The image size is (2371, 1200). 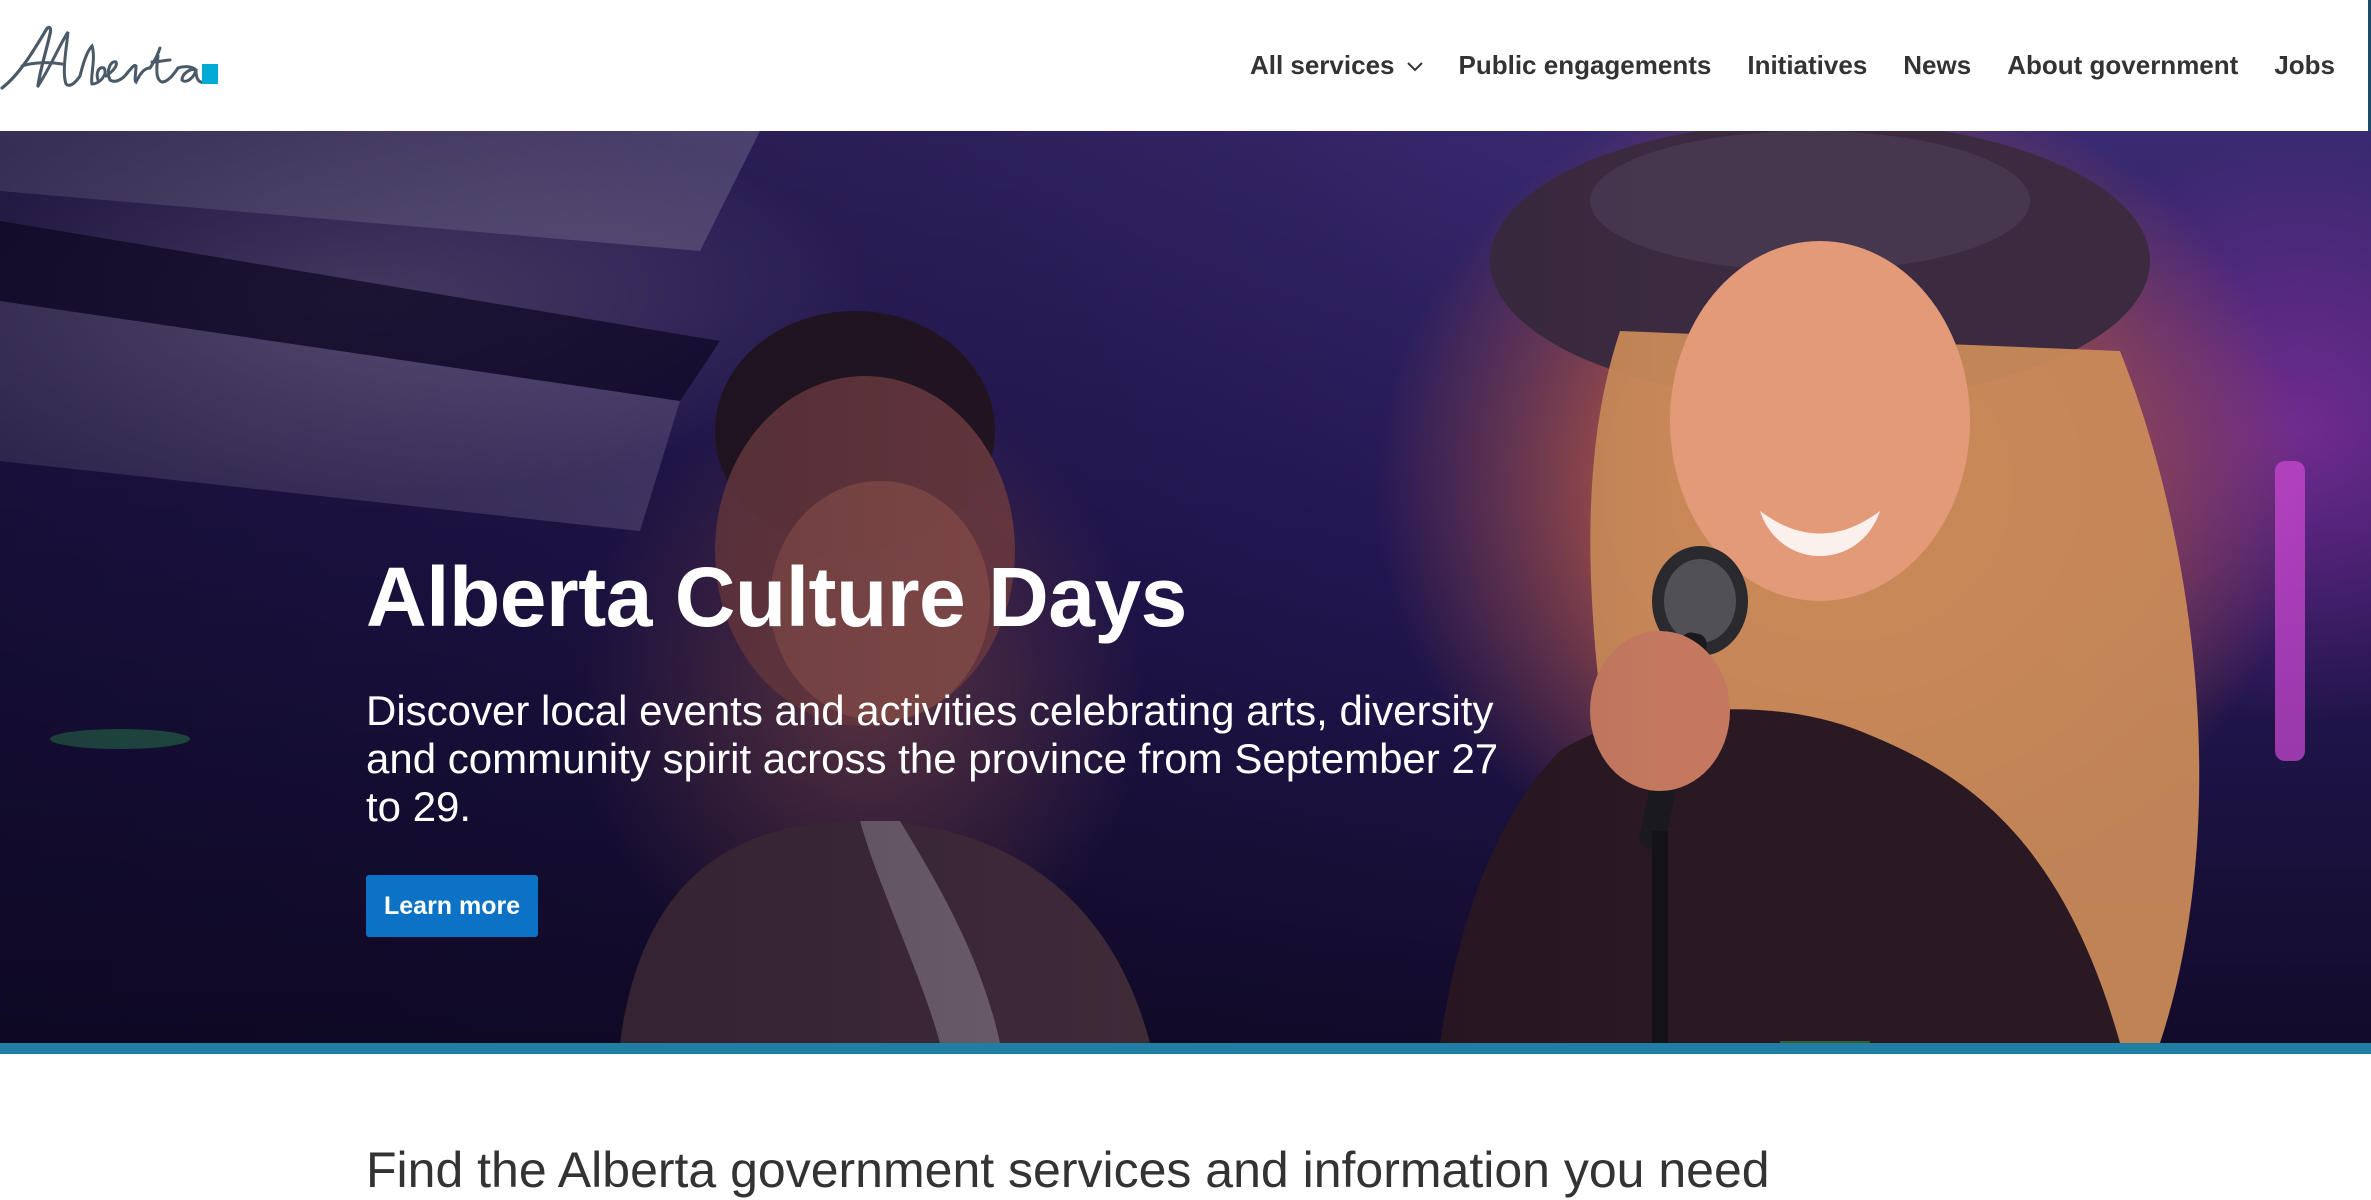 I want to click on nav-jobs: Jobs, so click(x=2304, y=65).